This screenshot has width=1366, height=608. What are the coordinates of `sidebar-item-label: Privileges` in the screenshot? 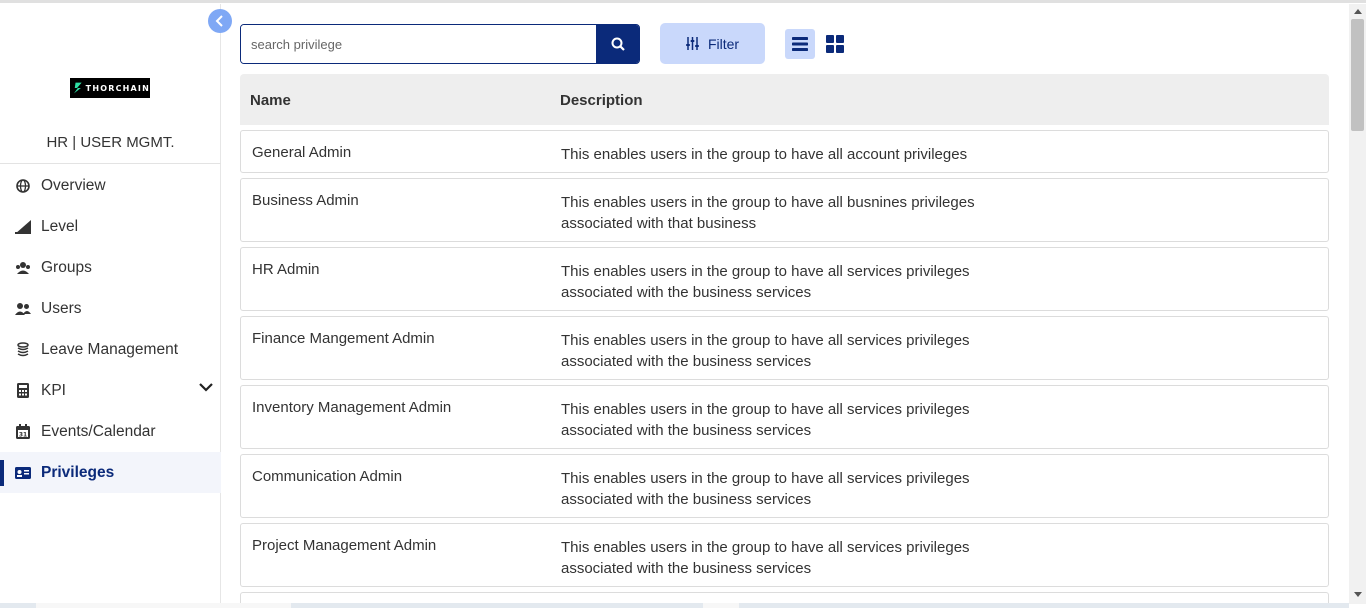 It's located at (78, 472).